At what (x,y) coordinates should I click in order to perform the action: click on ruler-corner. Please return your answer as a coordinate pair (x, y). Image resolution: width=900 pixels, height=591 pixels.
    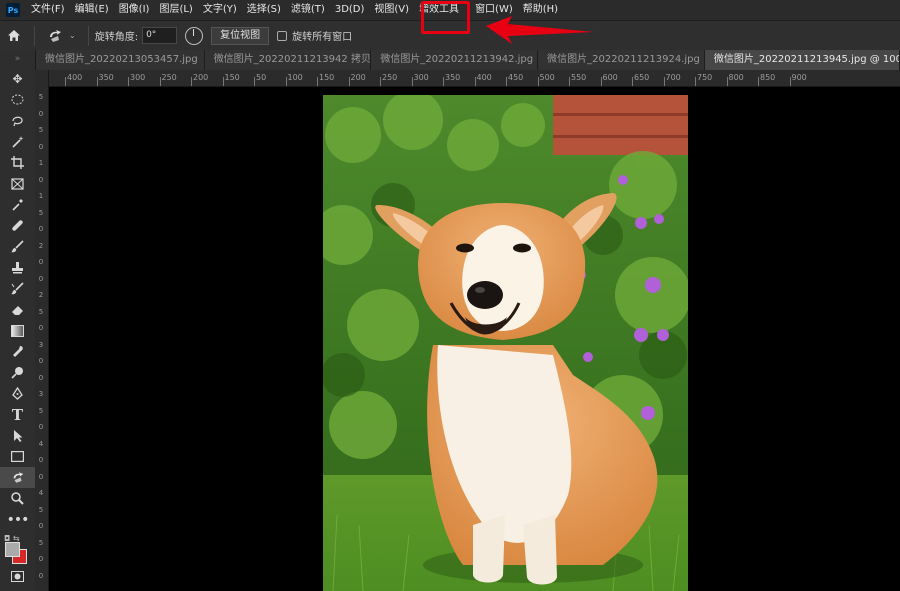
    Looking at the image, I should click on (41, 78).